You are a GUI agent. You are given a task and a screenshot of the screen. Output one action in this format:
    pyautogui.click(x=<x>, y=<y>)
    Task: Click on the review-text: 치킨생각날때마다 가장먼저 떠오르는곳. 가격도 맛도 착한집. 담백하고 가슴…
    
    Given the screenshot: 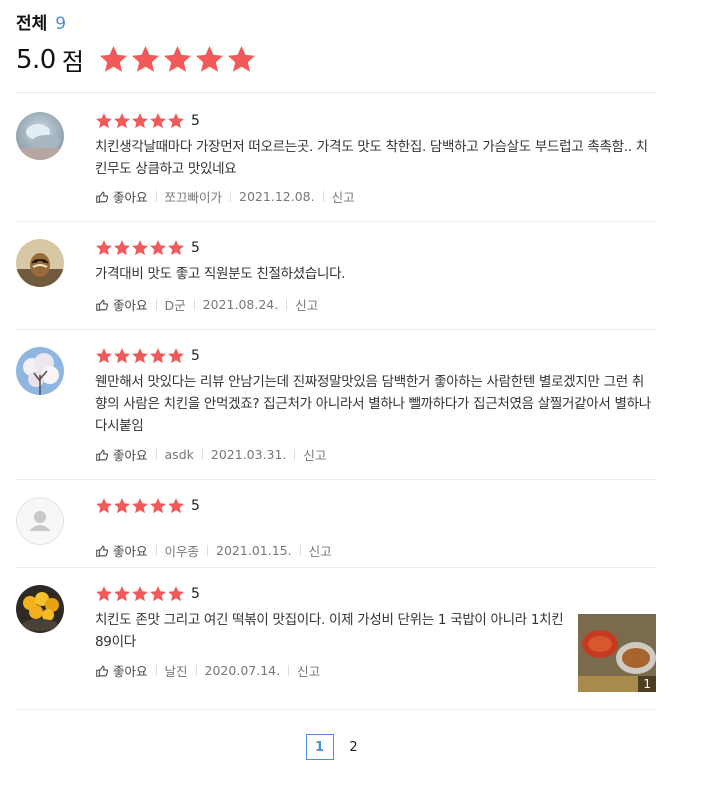 What is the action you would take?
    pyautogui.click(x=371, y=158)
    